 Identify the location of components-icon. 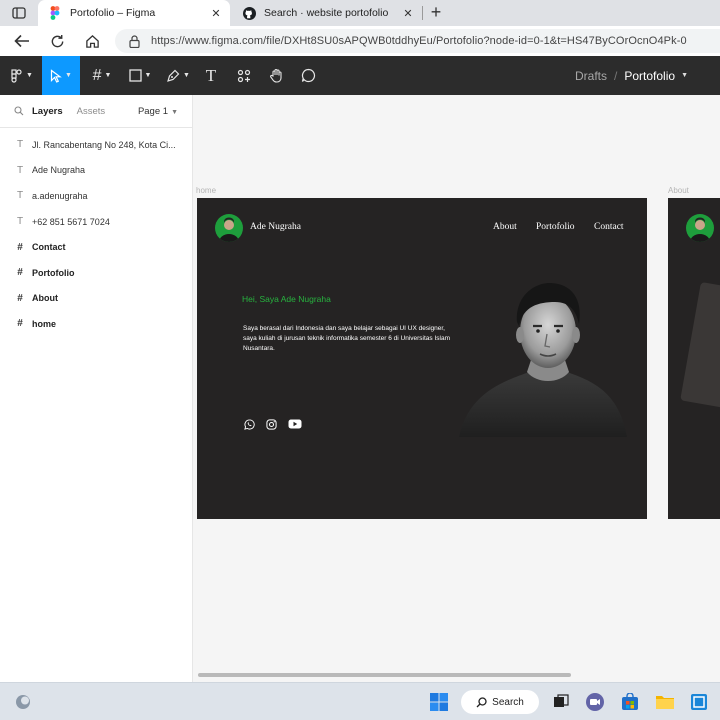
(244, 75).